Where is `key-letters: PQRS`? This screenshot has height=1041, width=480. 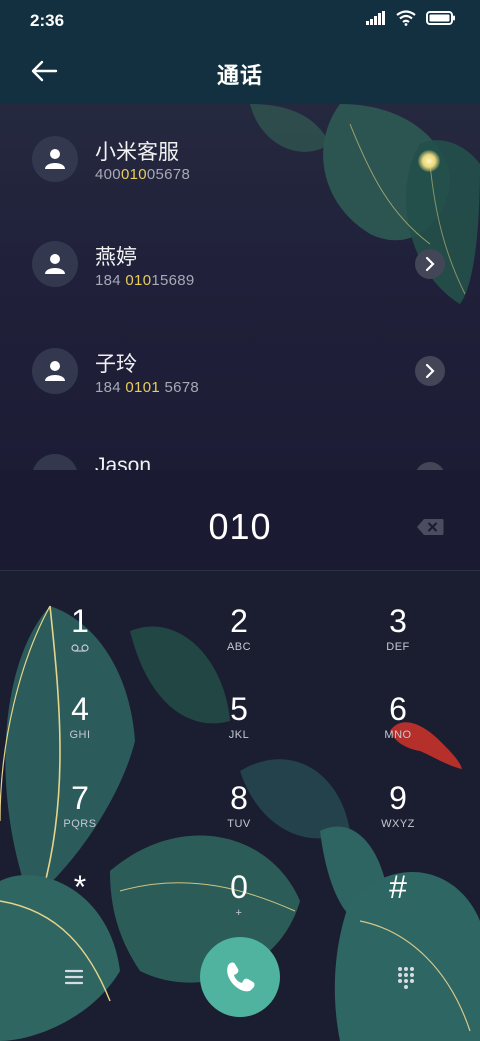 key-letters: PQRS is located at coordinates (80, 824).